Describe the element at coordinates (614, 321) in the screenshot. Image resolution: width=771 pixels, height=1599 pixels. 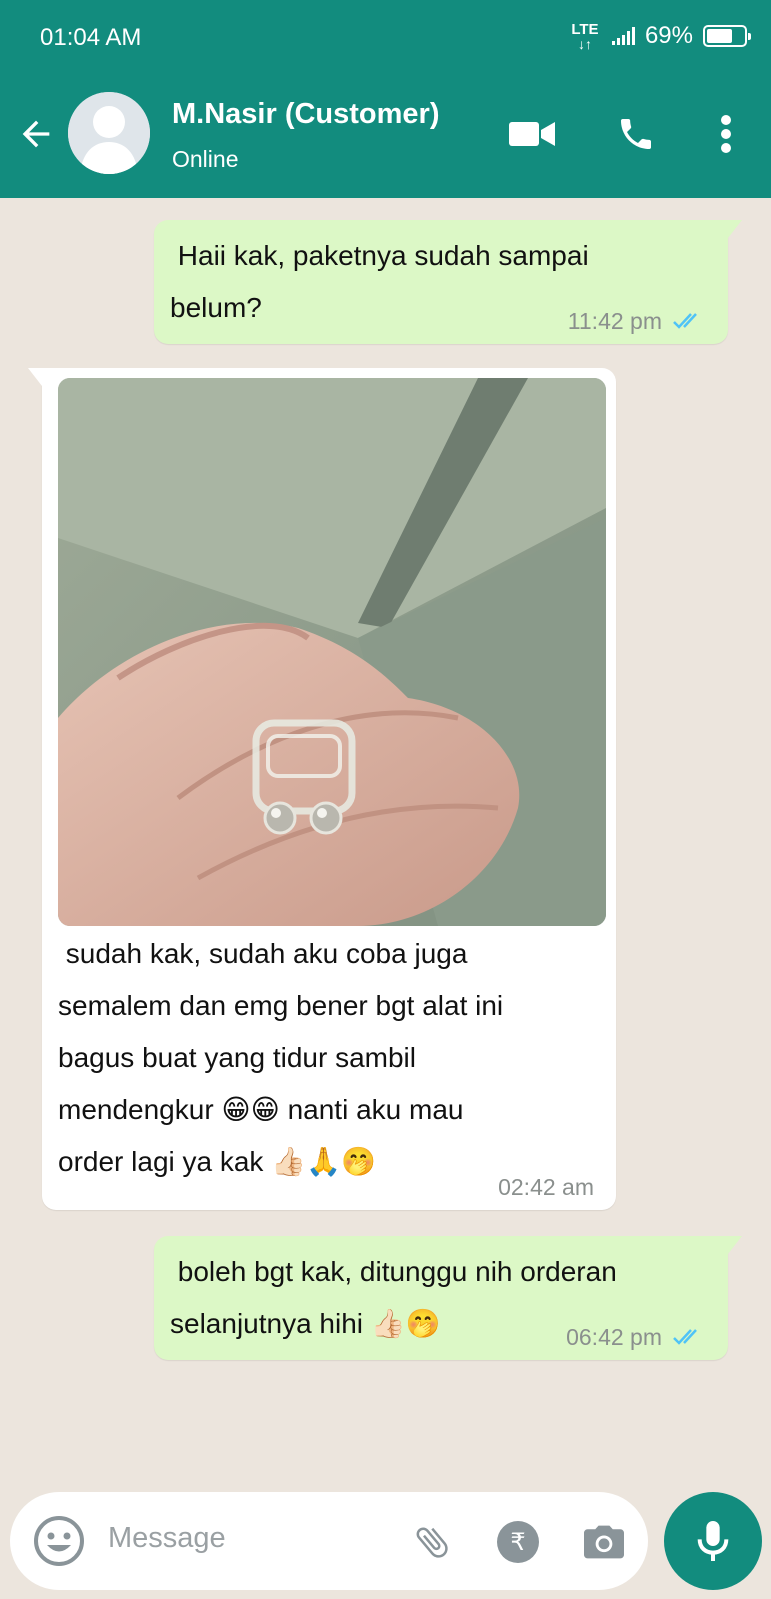
I see `message-time: 11:42 pm` at that location.